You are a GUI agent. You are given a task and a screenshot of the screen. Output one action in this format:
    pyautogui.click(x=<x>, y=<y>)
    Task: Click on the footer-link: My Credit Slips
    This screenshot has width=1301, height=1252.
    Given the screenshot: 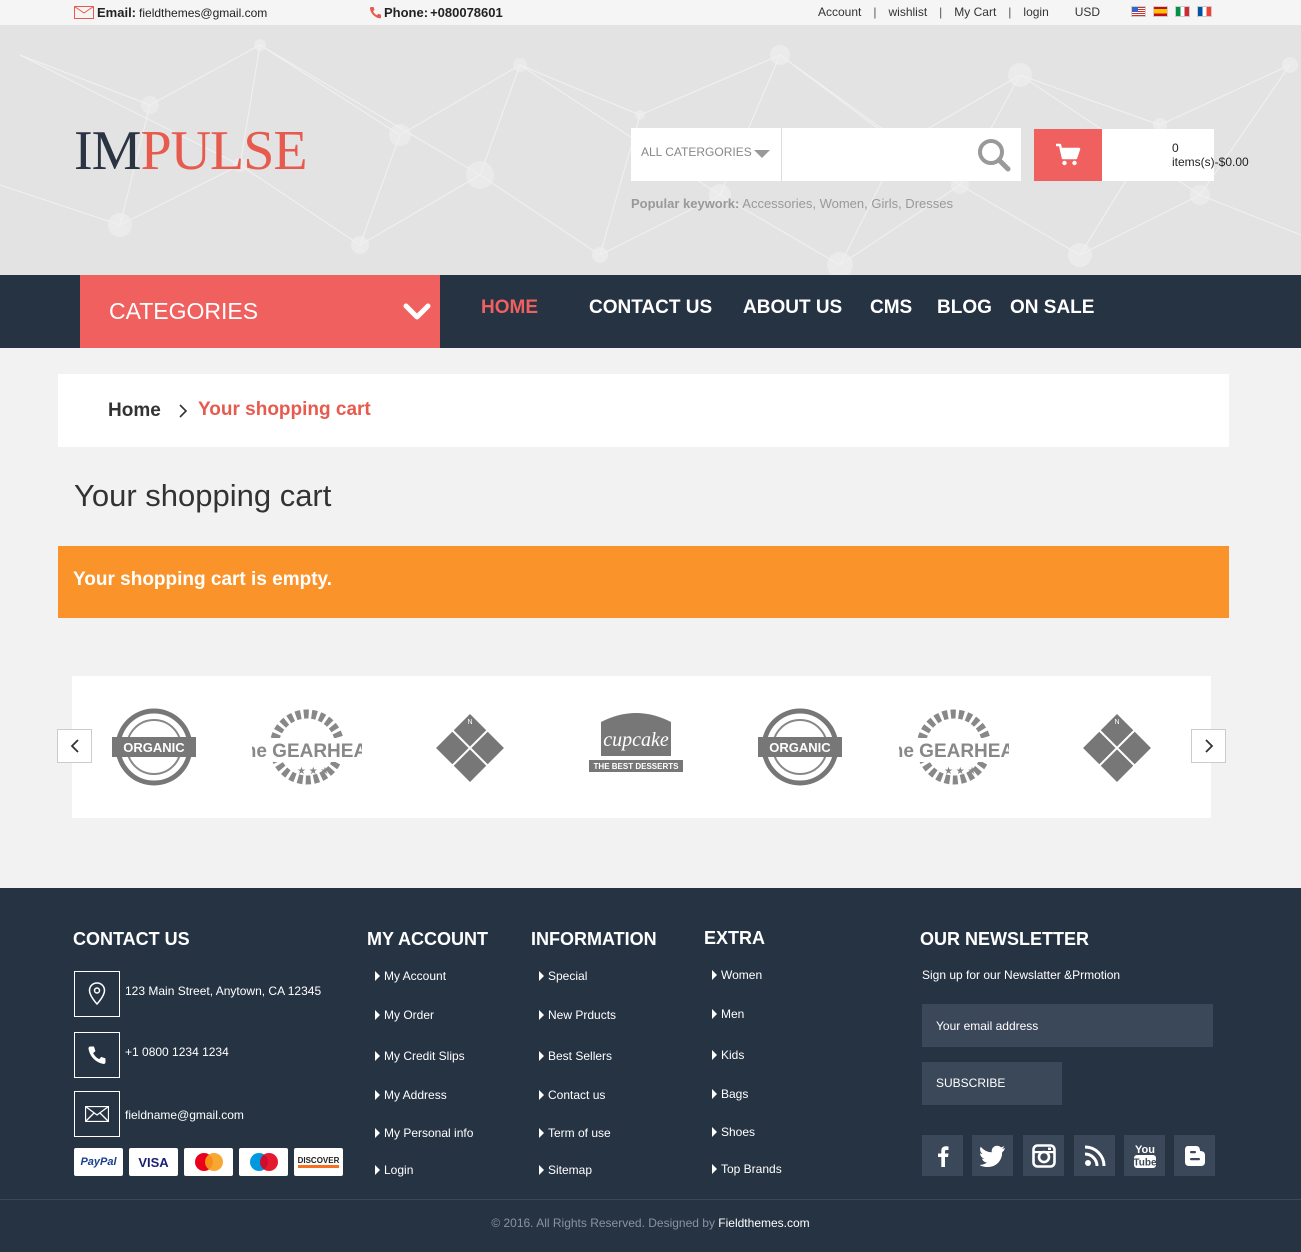 What is the action you would take?
    pyautogui.click(x=420, y=1056)
    